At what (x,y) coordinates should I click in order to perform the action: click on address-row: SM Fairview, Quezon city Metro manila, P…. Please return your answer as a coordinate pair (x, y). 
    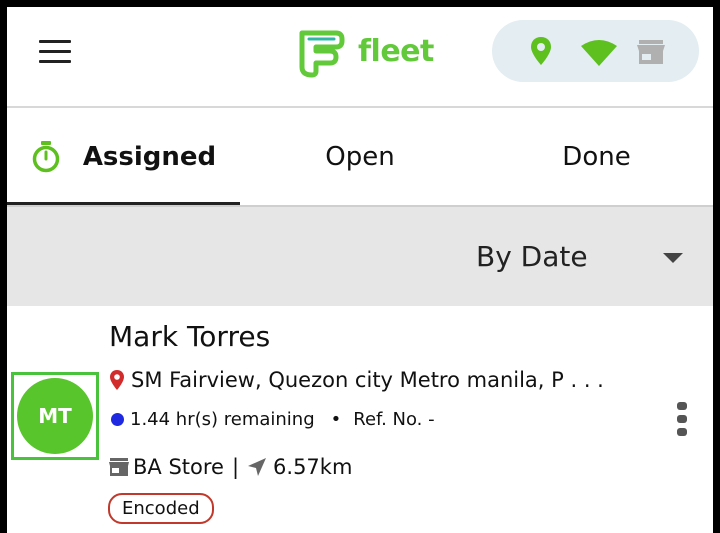
    Looking at the image, I should click on (356, 380).